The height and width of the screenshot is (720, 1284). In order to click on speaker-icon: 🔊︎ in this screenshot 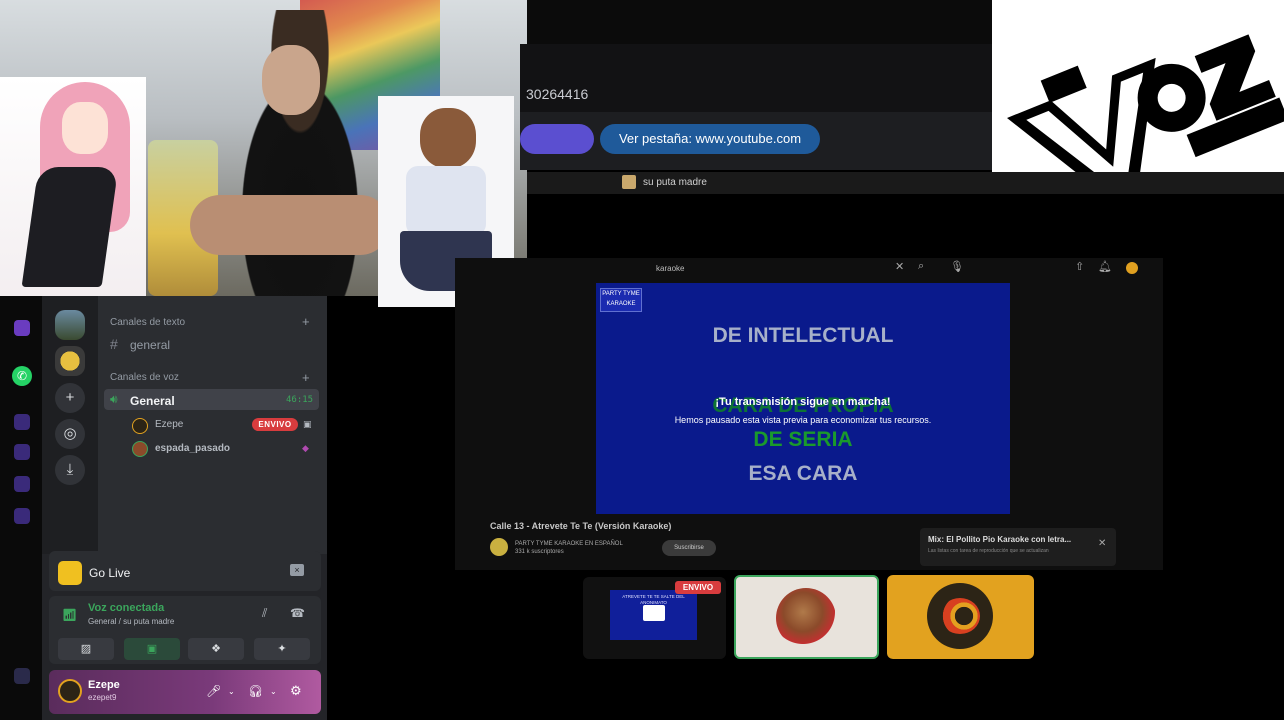, I will do `click(114, 399)`.